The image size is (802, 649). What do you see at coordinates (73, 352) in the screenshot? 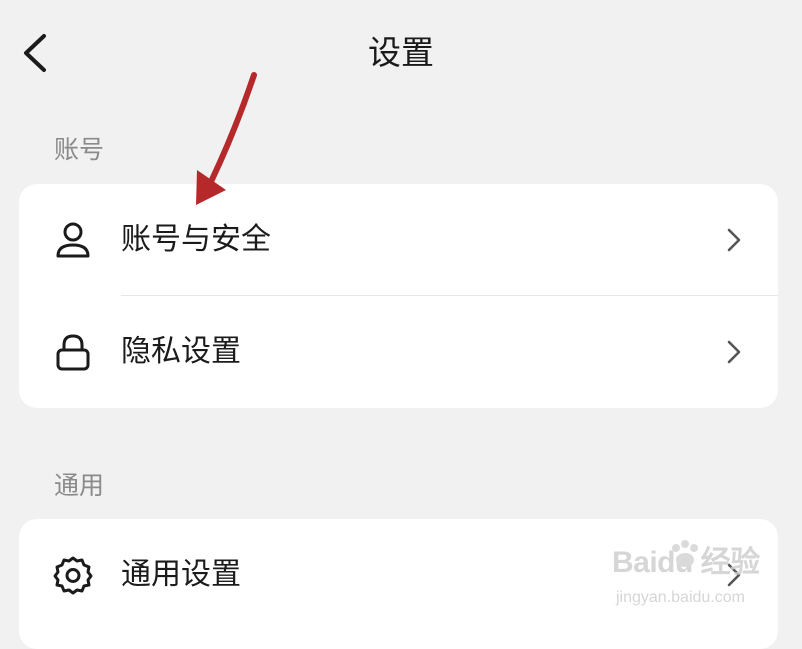
I see `lock-icon` at bounding box center [73, 352].